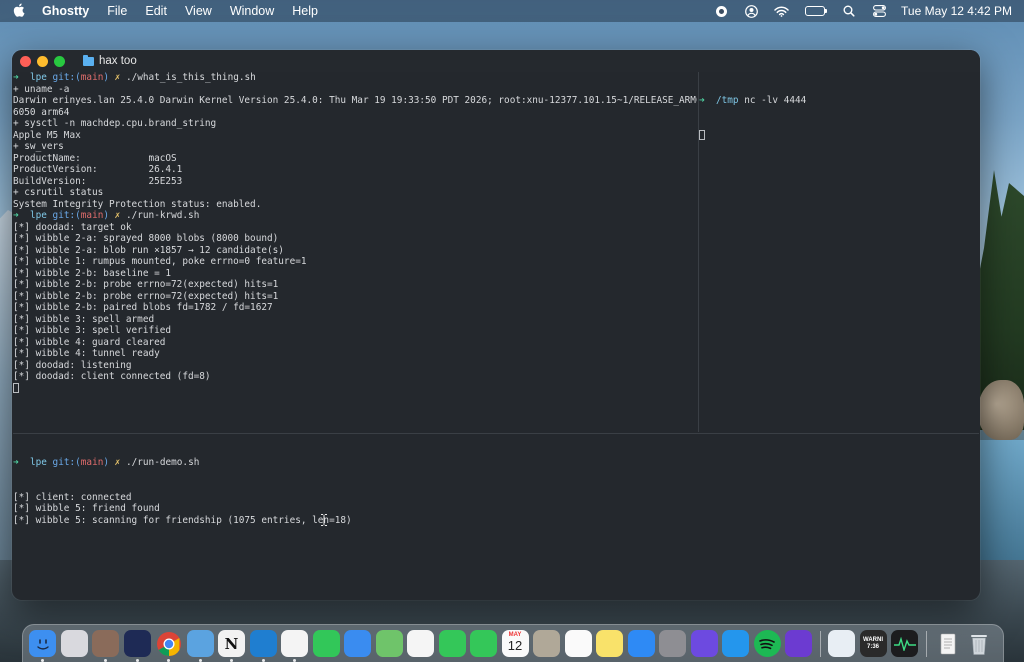 This screenshot has width=1024, height=662. I want to click on spotlight-search-icon, so click(849, 11).